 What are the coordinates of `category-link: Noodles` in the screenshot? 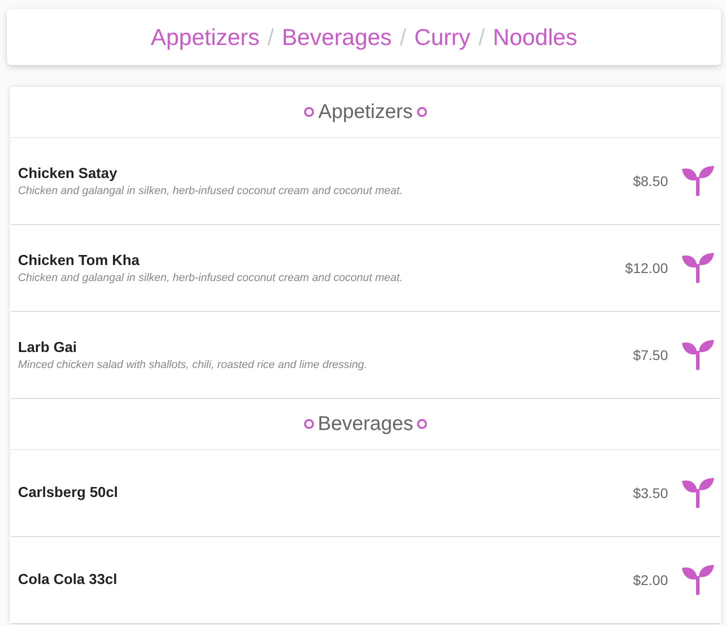 It's located at (535, 37).